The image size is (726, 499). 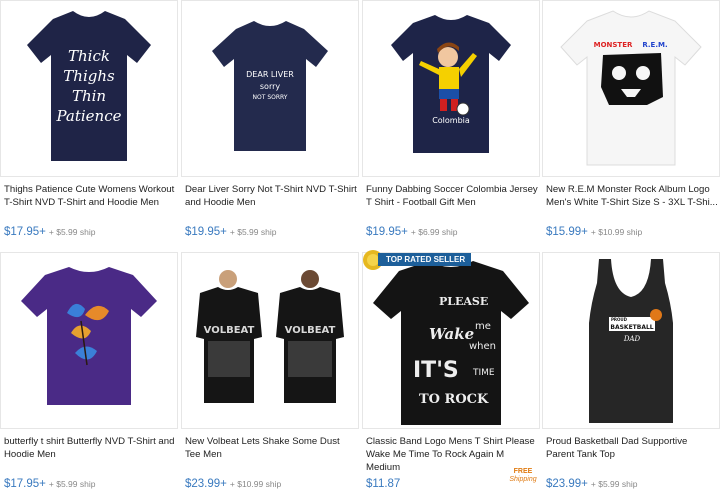 I want to click on shirt-text: Colombia, so click(x=451, y=120).